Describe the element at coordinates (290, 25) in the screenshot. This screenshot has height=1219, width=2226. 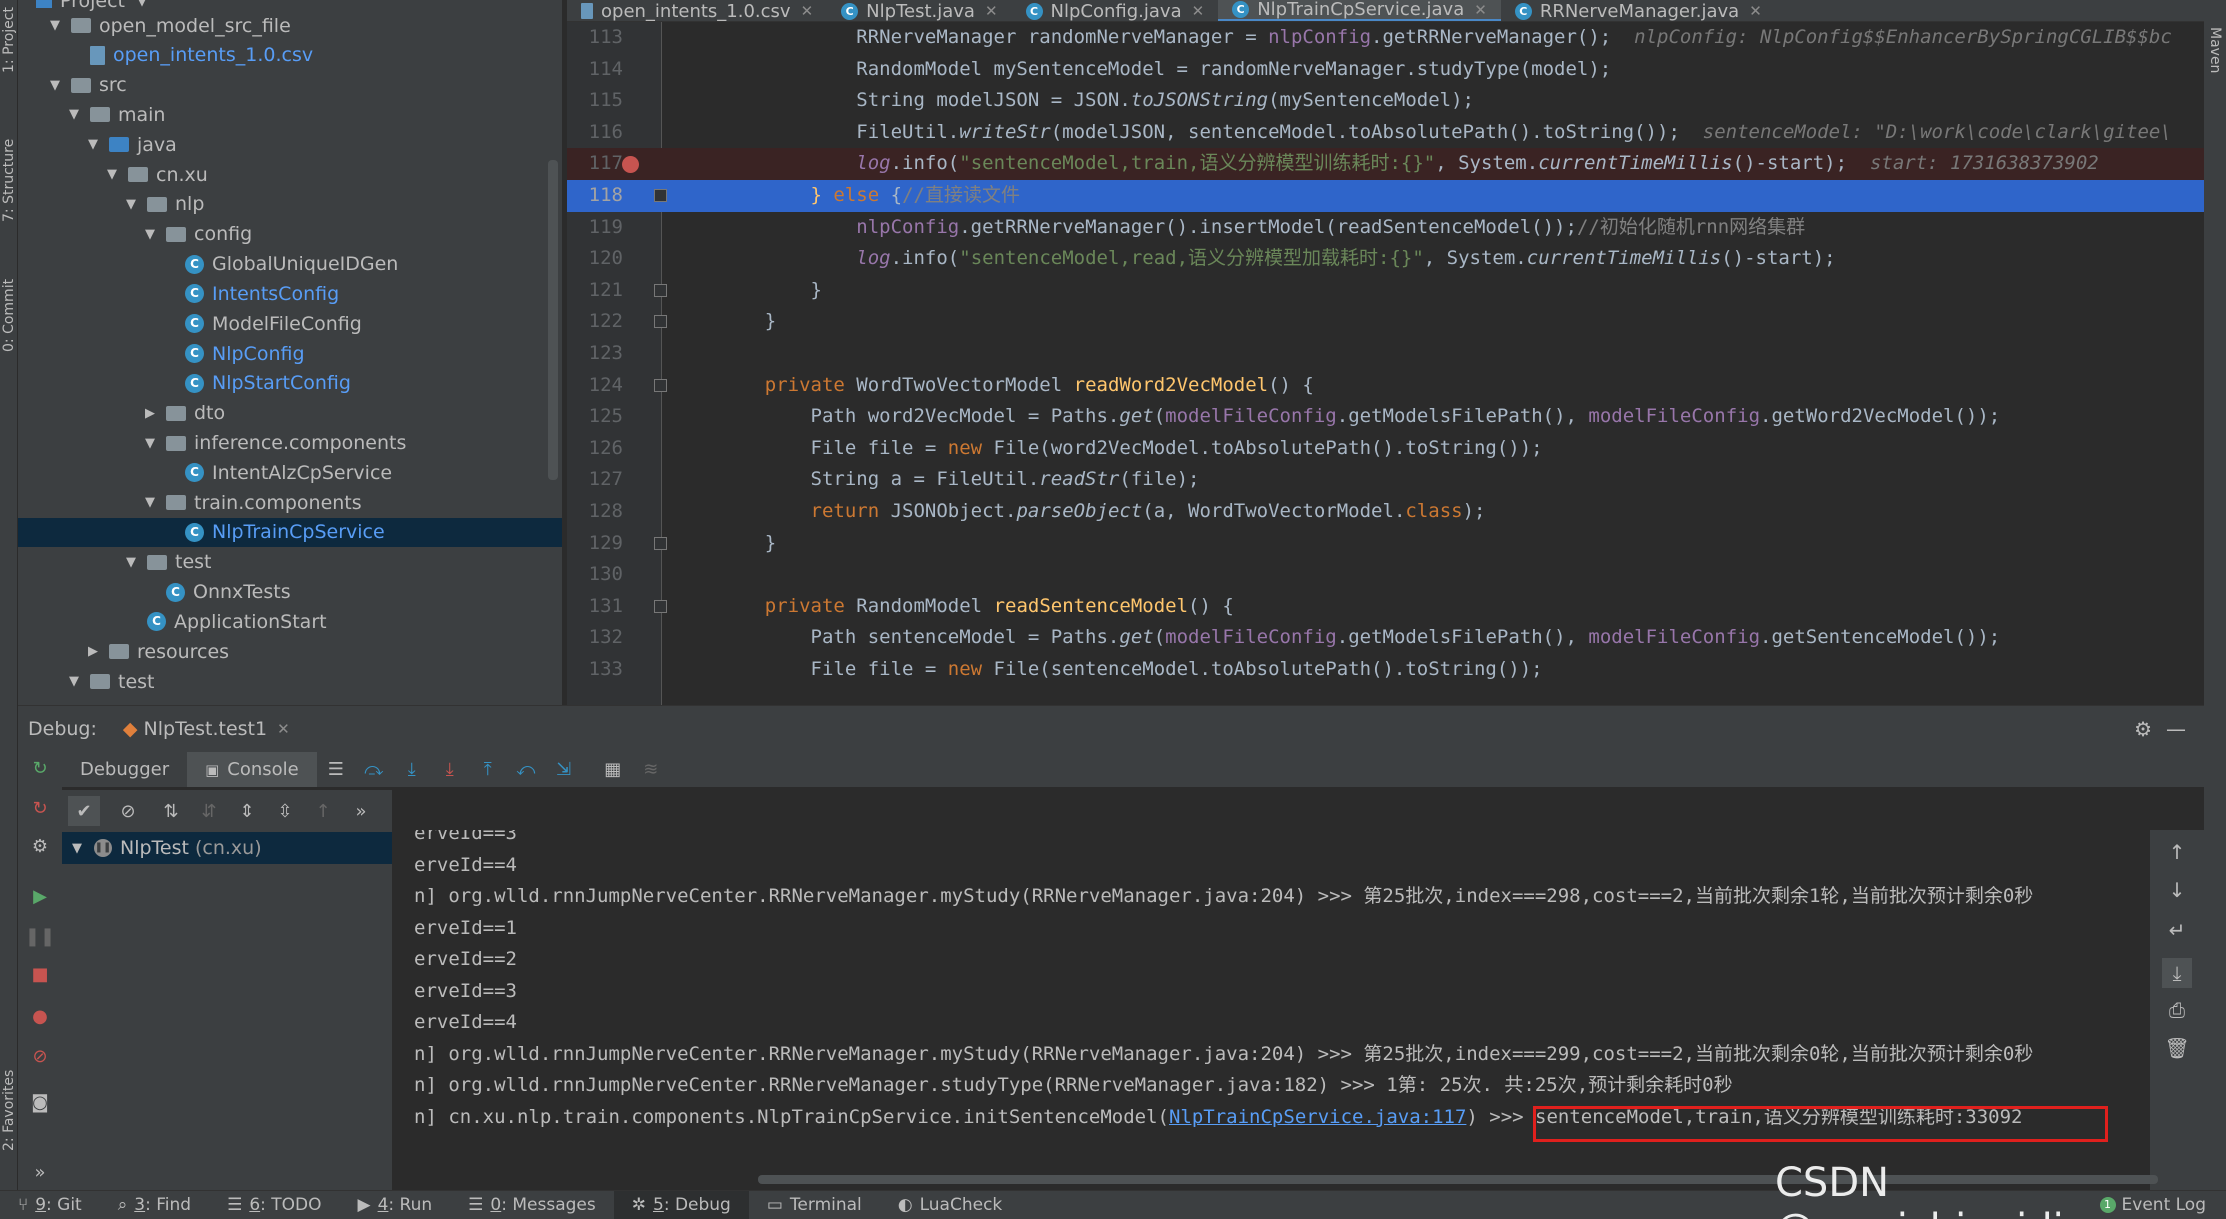
I see `tree-item: ▼ open_model_src_file` at that location.